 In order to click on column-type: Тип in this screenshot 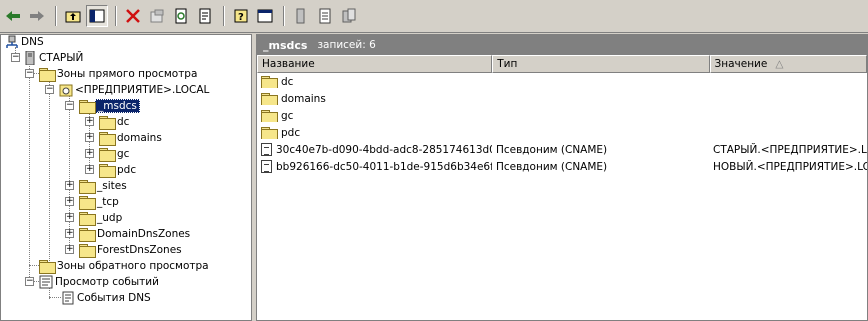, I will do `click(601, 64)`.